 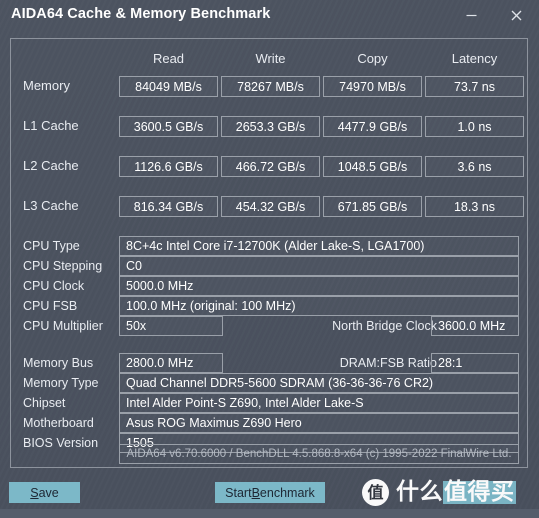 What do you see at coordinates (51, 125) in the screenshot?
I see `row-label-l1-cache: L1 Cache` at bounding box center [51, 125].